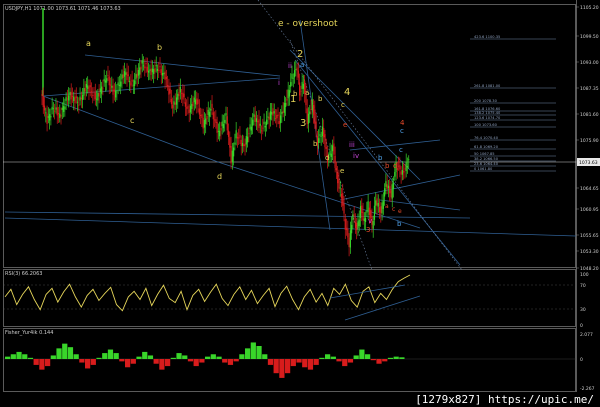 This screenshot has height=407, width=600. What do you see at coordinates (387, 166) in the screenshot?
I see `target-label: b` at bounding box center [387, 166].